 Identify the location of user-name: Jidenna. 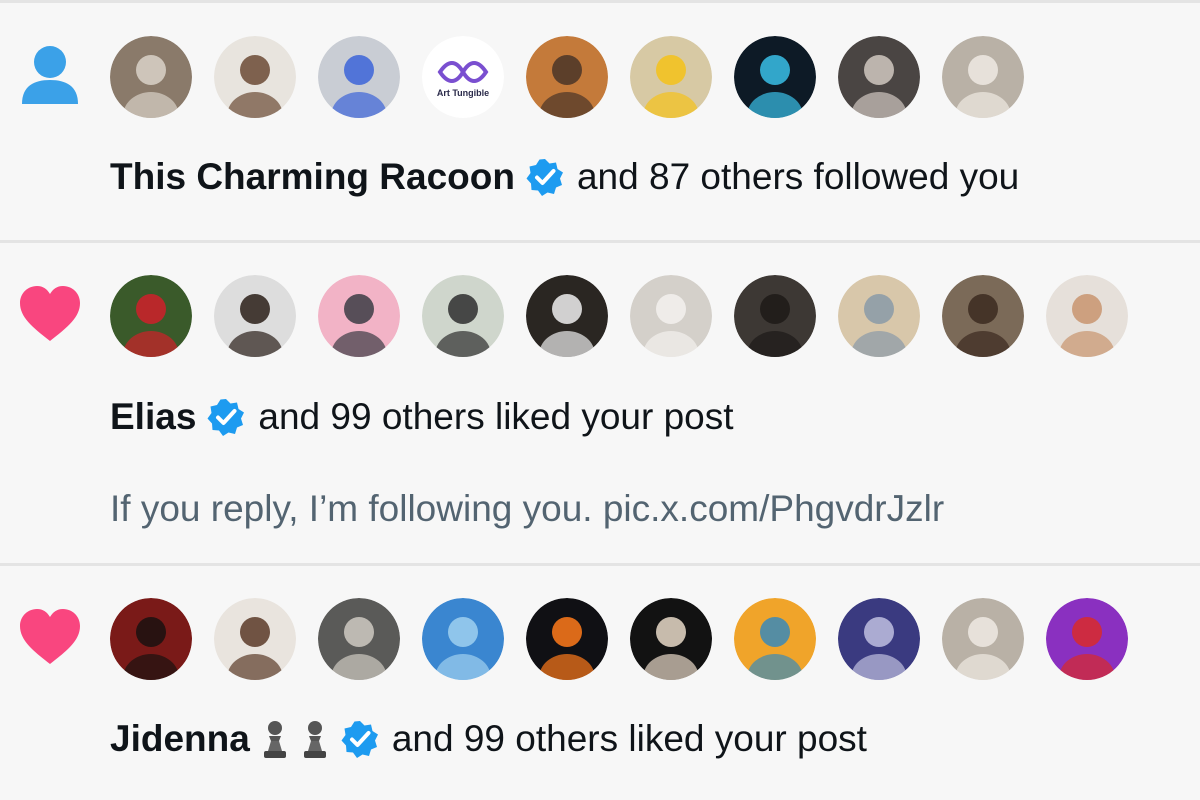
(180, 739).